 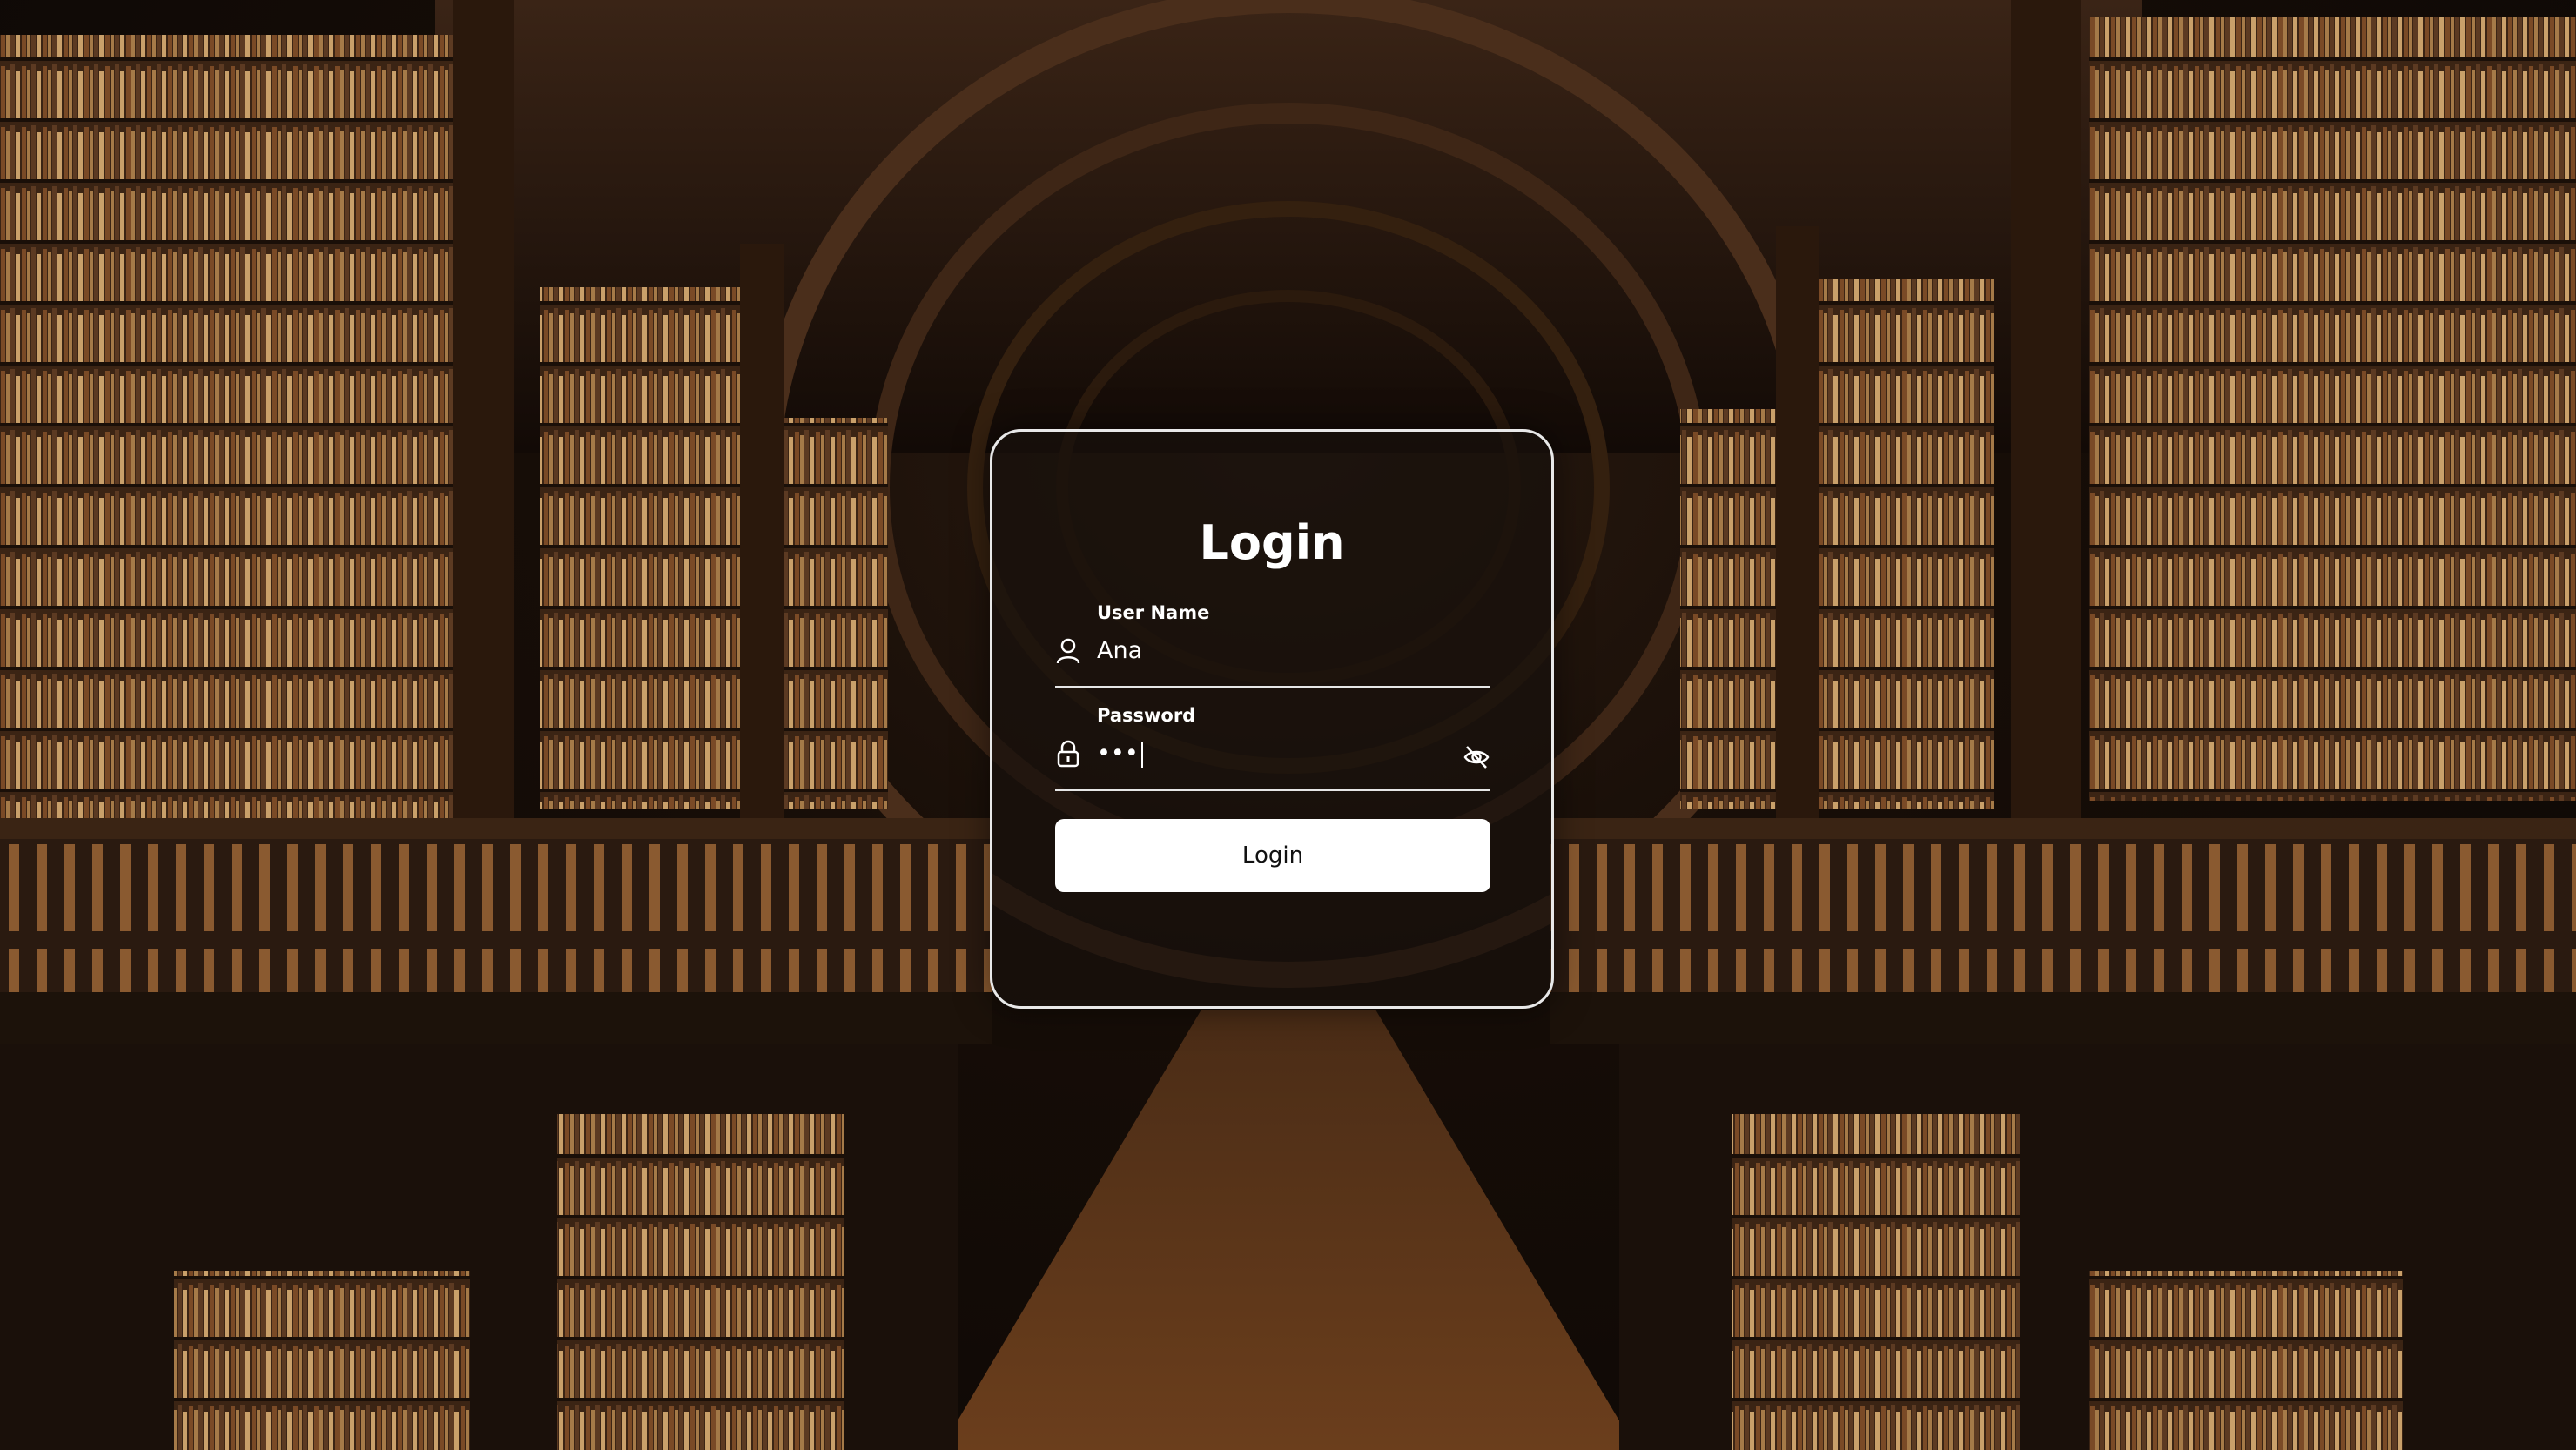 I want to click on login-card: Login User Name Ana Password ••• Login, so click(x=1272, y=719).